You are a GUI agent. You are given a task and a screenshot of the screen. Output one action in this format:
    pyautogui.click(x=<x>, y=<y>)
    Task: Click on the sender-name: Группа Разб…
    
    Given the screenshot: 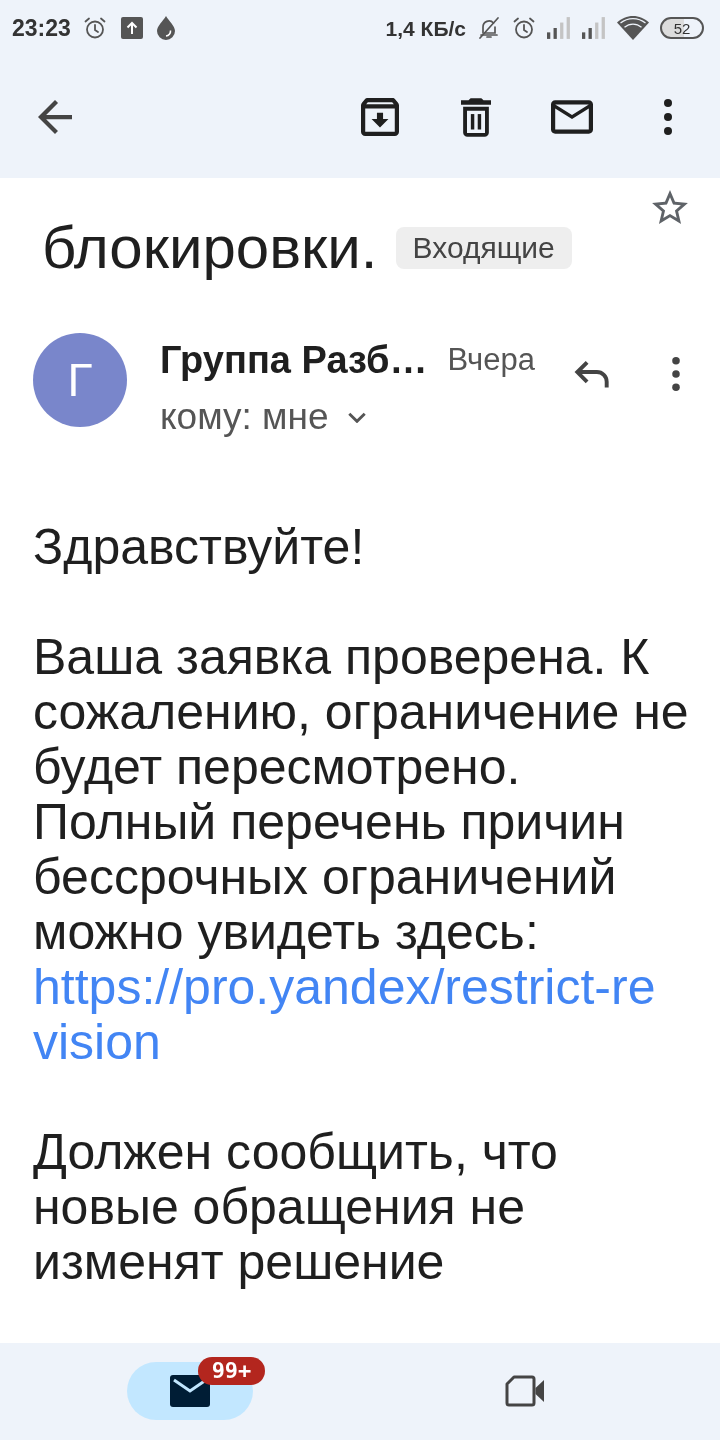 What is the action you would take?
    pyautogui.click(x=294, y=360)
    